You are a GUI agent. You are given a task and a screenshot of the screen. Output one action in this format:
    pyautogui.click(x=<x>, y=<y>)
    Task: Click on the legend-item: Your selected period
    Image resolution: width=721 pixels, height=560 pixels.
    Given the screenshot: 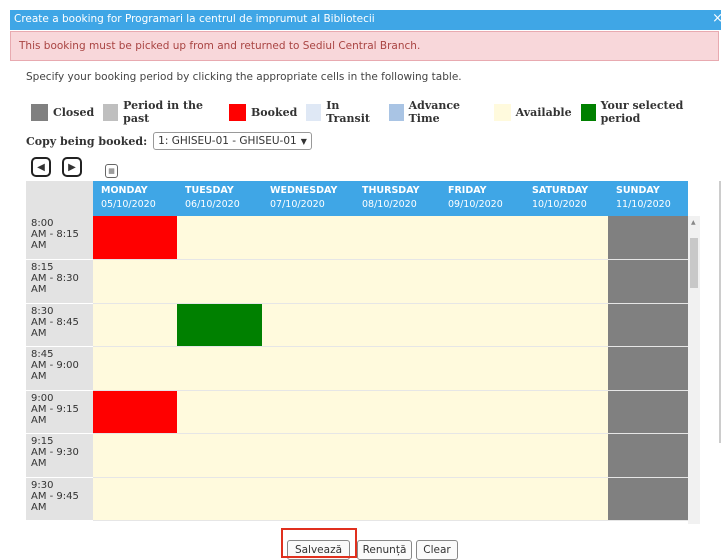 What is the action you would take?
    pyautogui.click(x=646, y=112)
    